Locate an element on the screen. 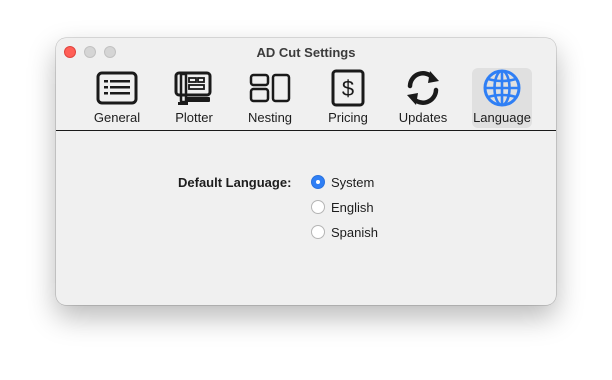  globe-icon is located at coordinates (502, 88).